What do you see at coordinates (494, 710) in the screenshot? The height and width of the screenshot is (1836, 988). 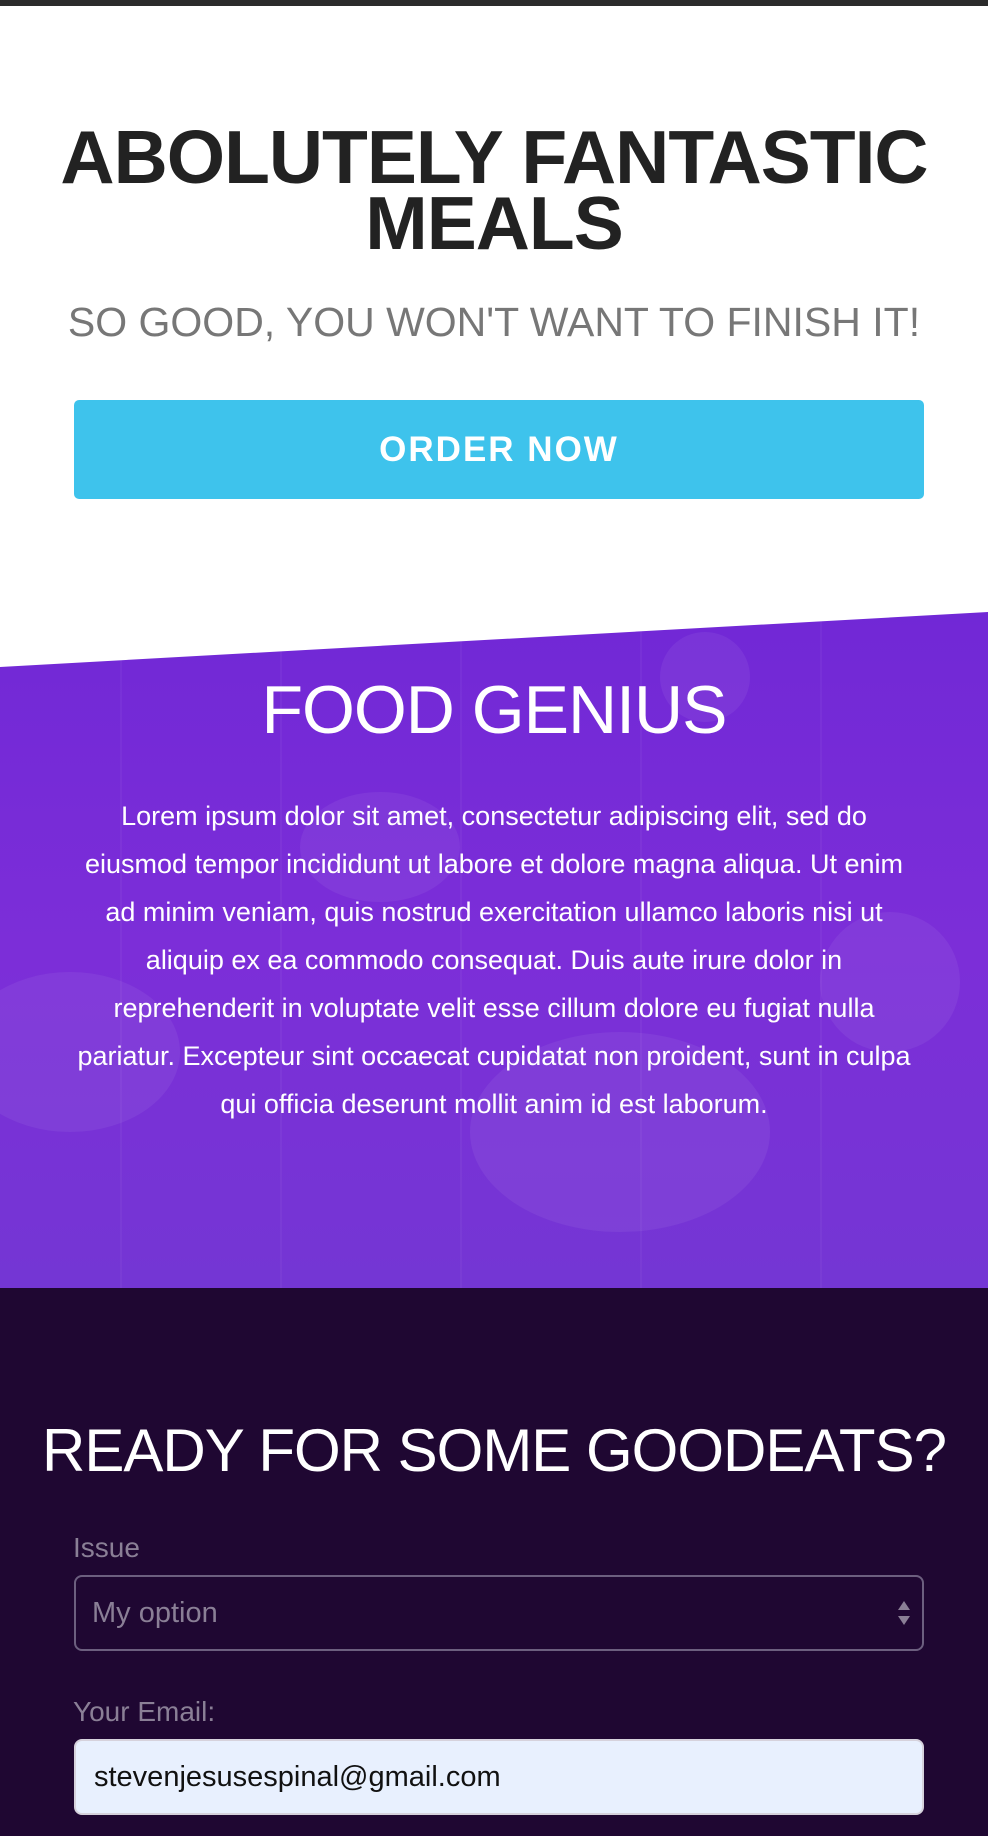 I see `section-title: FOOD GENIUS` at bounding box center [494, 710].